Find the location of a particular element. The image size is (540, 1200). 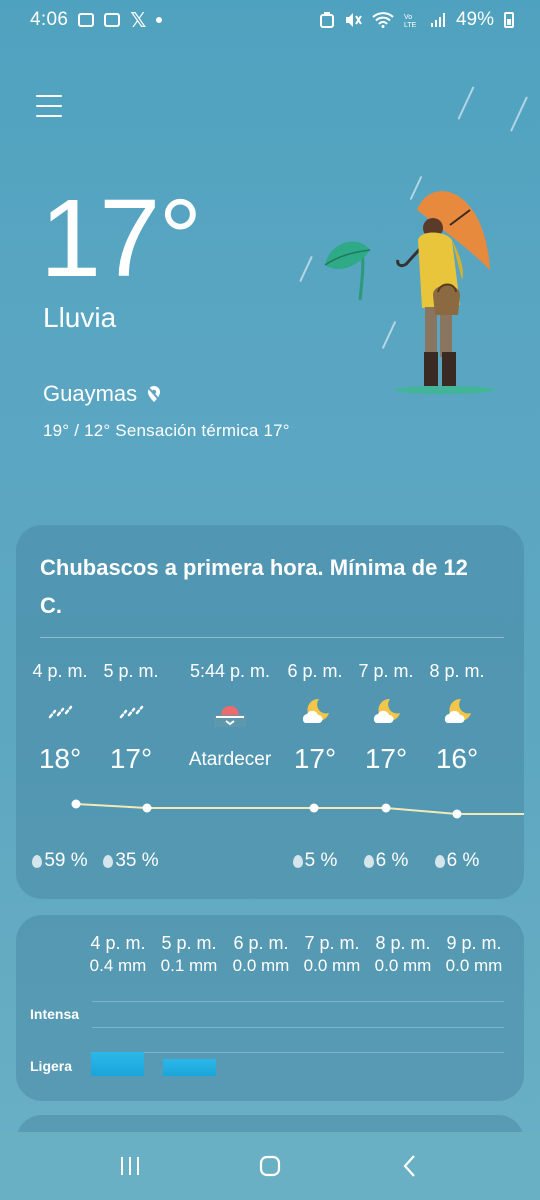

recent-apps-button is located at coordinates (130, 1166).